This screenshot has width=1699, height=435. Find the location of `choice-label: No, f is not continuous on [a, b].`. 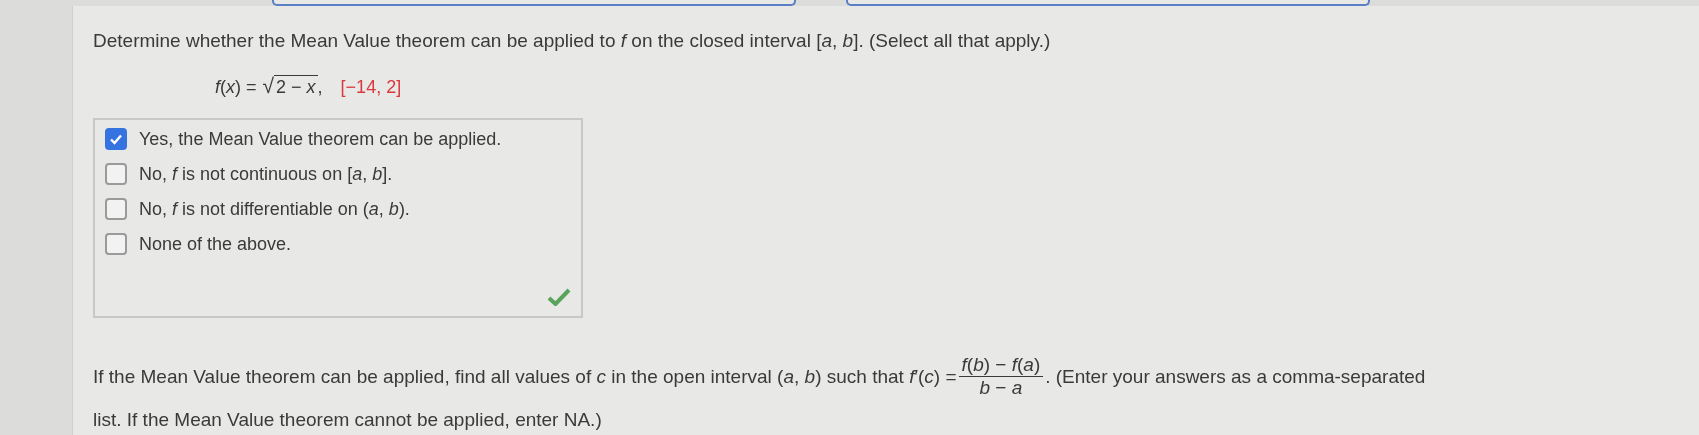

choice-label: No, f is not continuous on [a, b]. is located at coordinates (266, 174).